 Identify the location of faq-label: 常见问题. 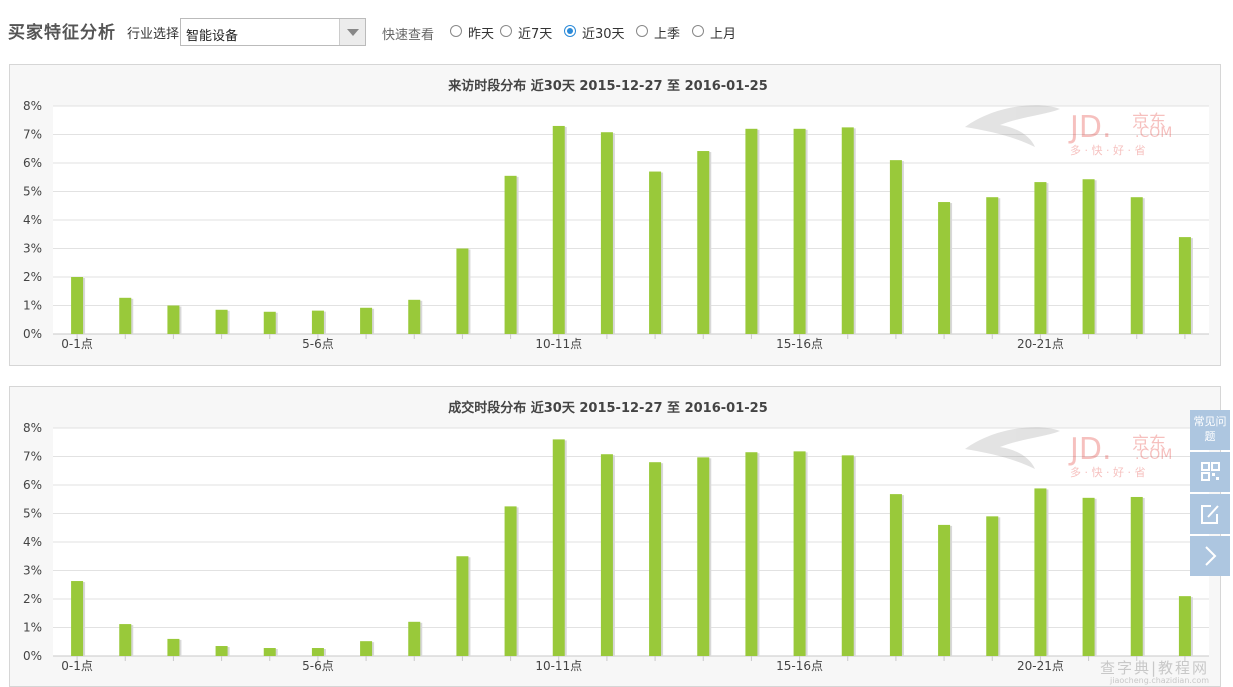
(1210, 429).